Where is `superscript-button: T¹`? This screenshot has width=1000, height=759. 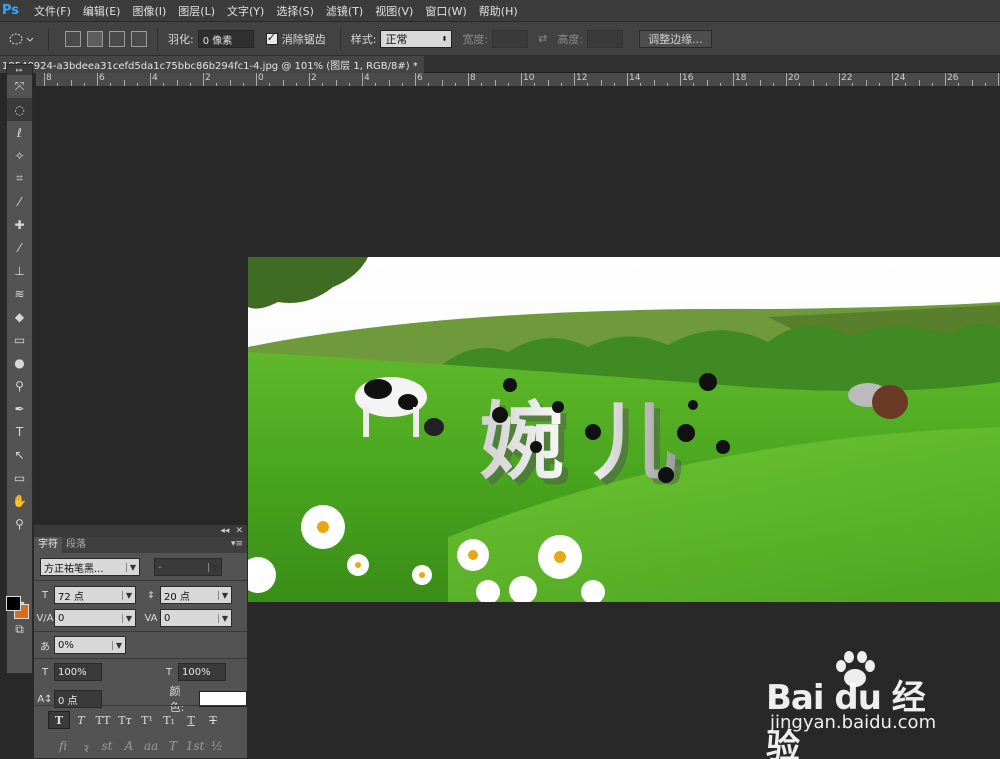
superscript-button: T¹ is located at coordinates (147, 720).